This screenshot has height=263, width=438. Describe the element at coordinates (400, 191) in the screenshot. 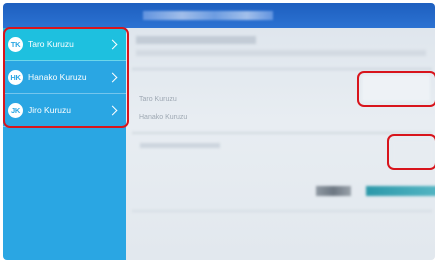

I see `primary-button` at that location.